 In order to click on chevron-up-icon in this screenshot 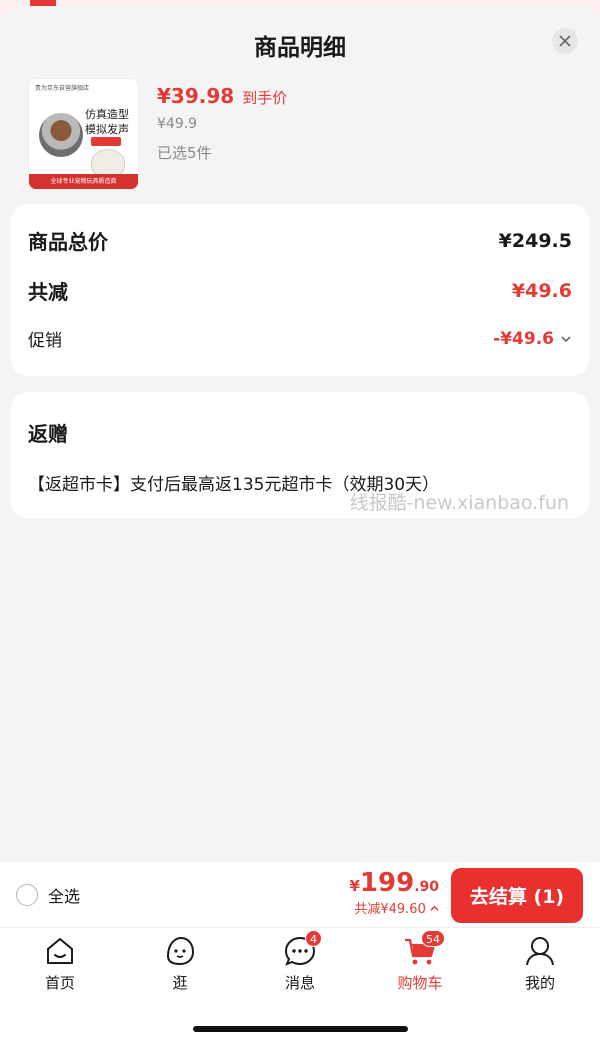, I will do `click(434, 908)`.